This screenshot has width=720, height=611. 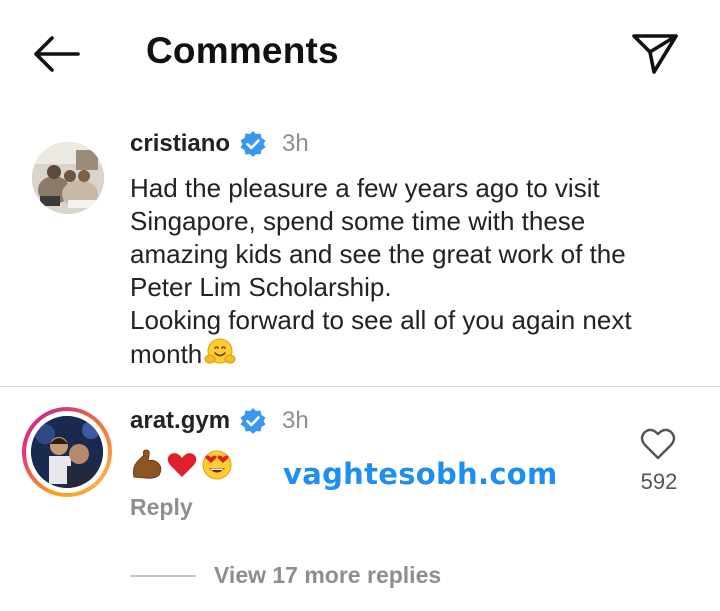 I want to click on caption-username: cristiano, so click(x=180, y=144).